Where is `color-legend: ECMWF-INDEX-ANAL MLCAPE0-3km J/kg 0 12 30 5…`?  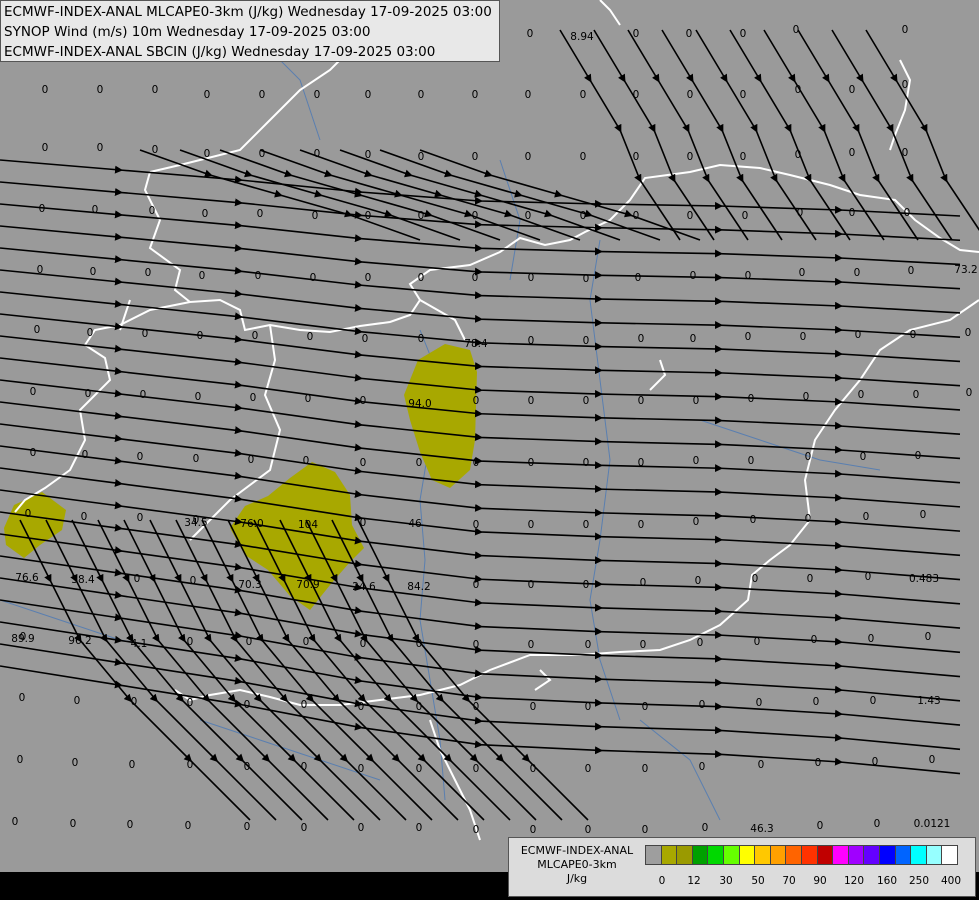 color-legend: ECMWF-INDEX-ANAL MLCAPE0-3km J/kg 0 12 30 5… is located at coordinates (742, 867).